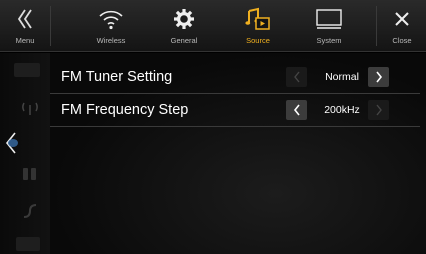 The height and width of the screenshot is (254, 426). What do you see at coordinates (25, 19) in the screenshot?
I see `menu-back-icon` at bounding box center [25, 19].